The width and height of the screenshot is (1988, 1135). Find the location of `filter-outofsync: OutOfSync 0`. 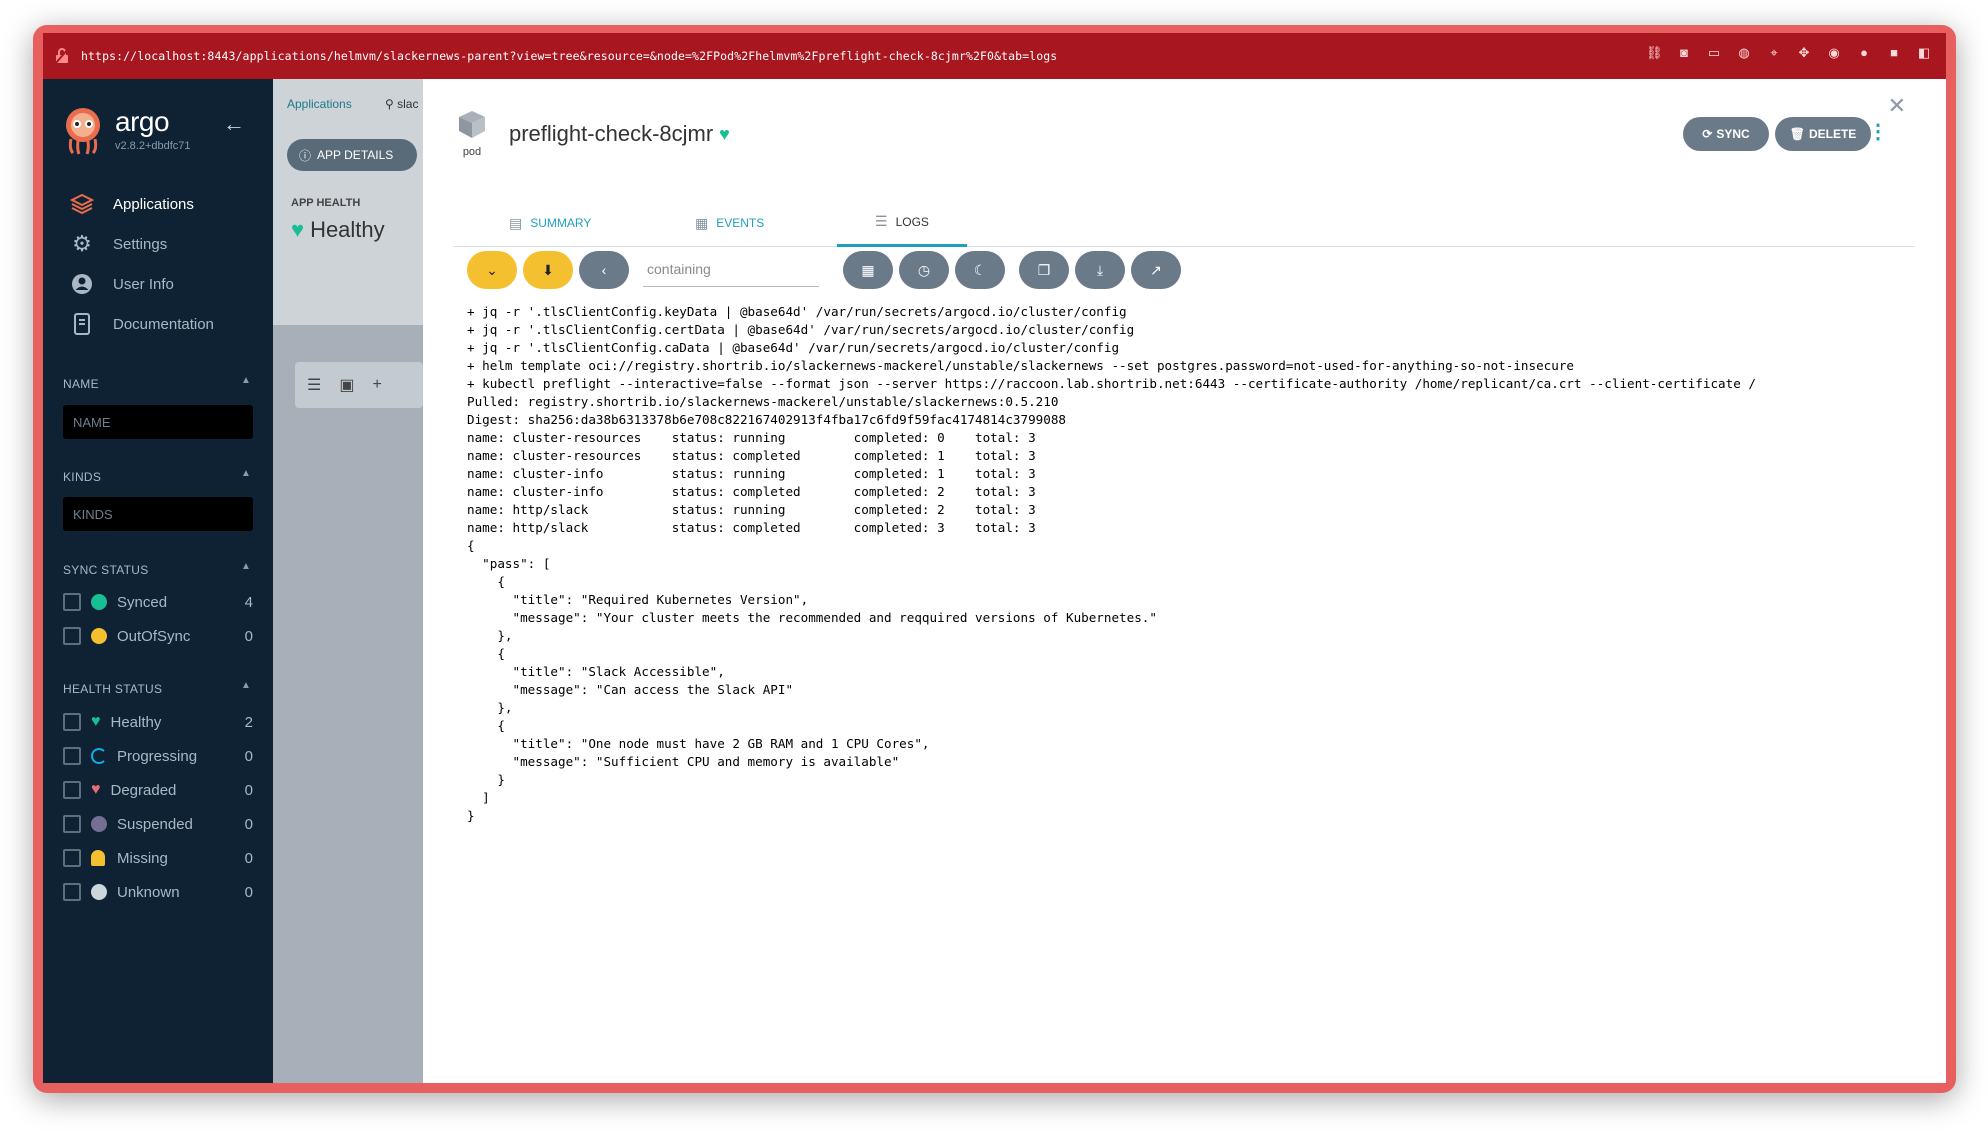

filter-outofsync: OutOfSync 0 is located at coordinates (158, 636).